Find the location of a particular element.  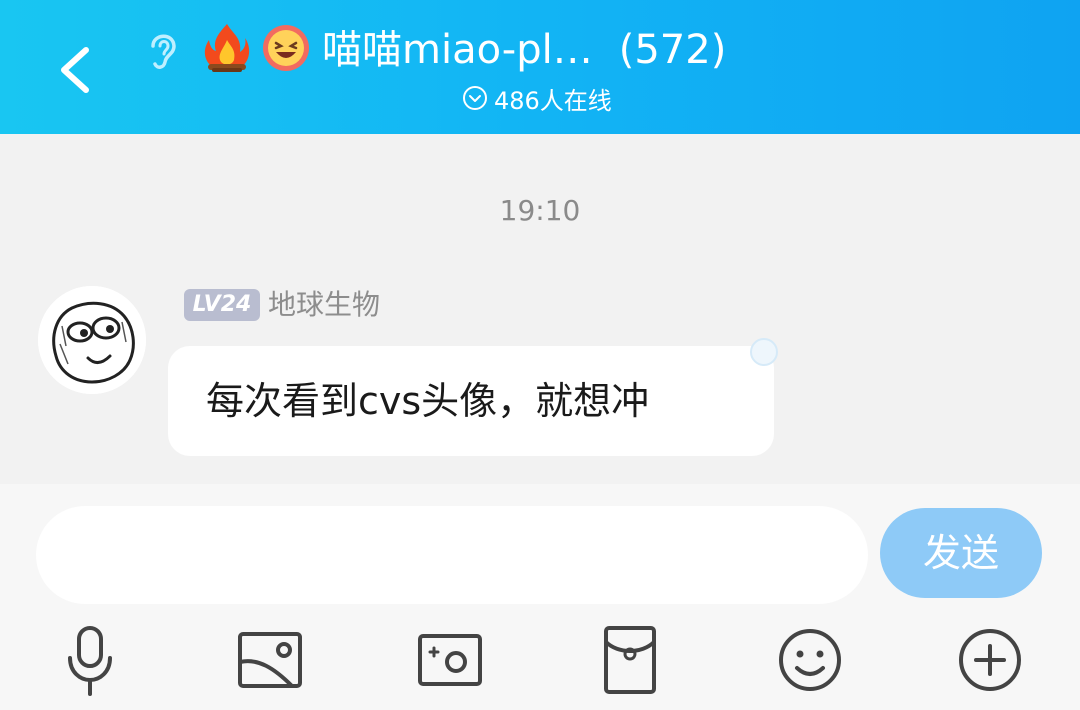

microphone-icon is located at coordinates (90, 660).